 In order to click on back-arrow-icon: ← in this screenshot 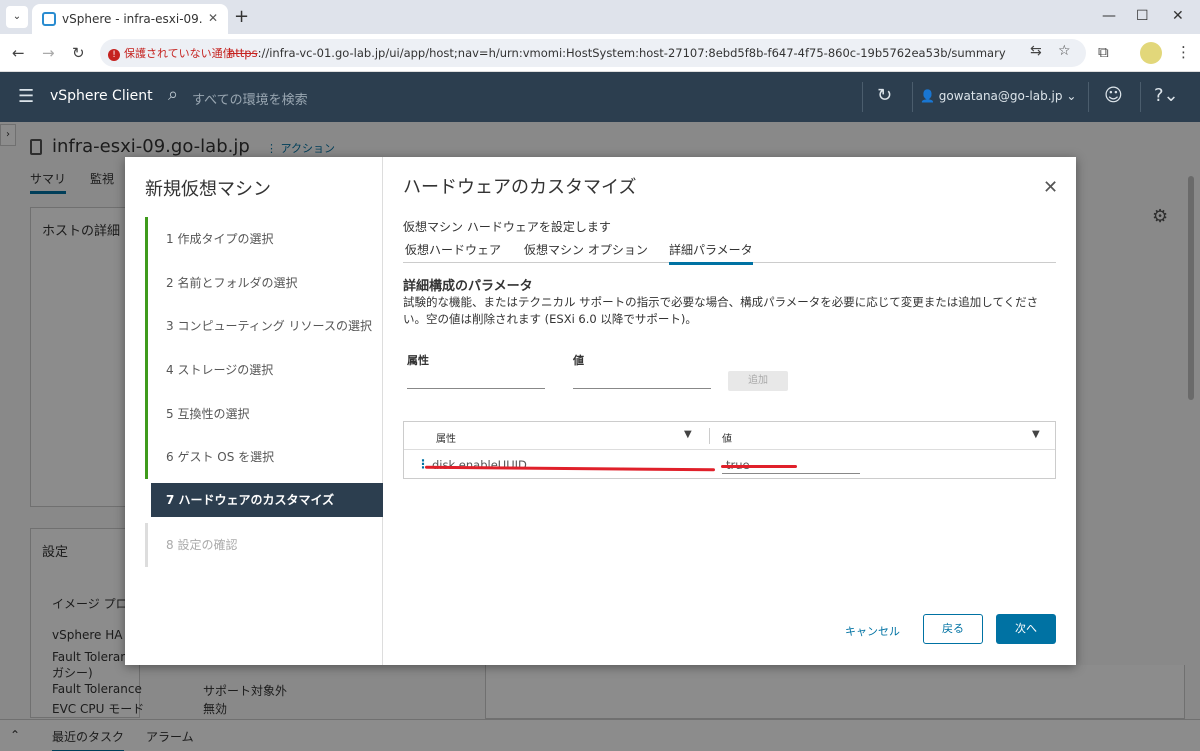, I will do `click(18, 53)`.